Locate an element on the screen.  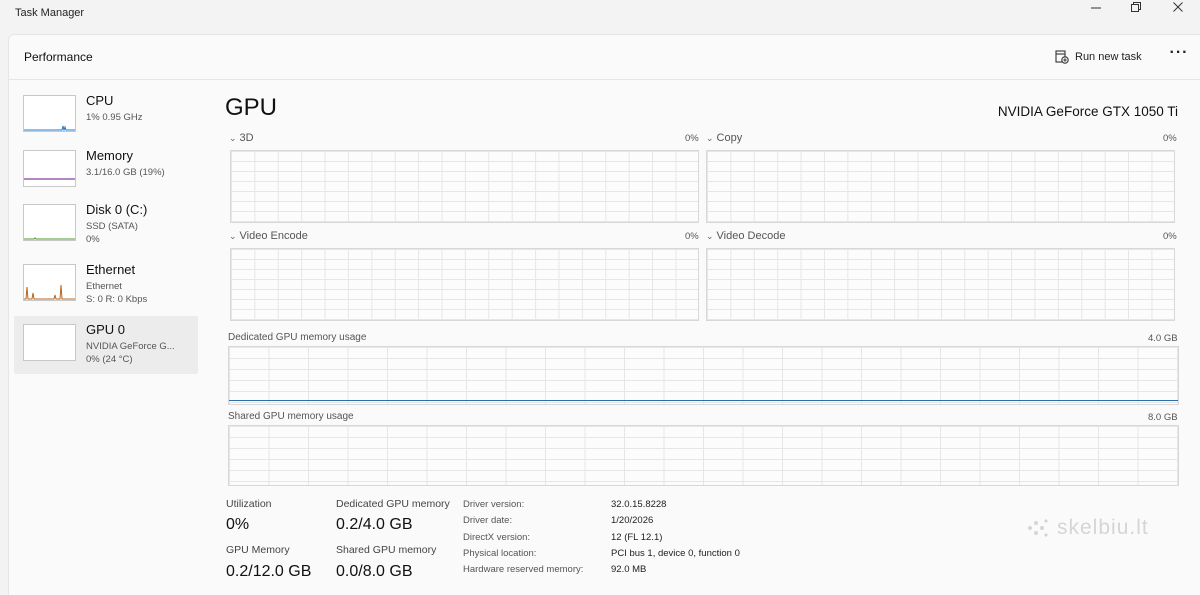
gpu-model-name: NVIDIA GeForce GTX 1050 Ti is located at coordinates (1087, 111).